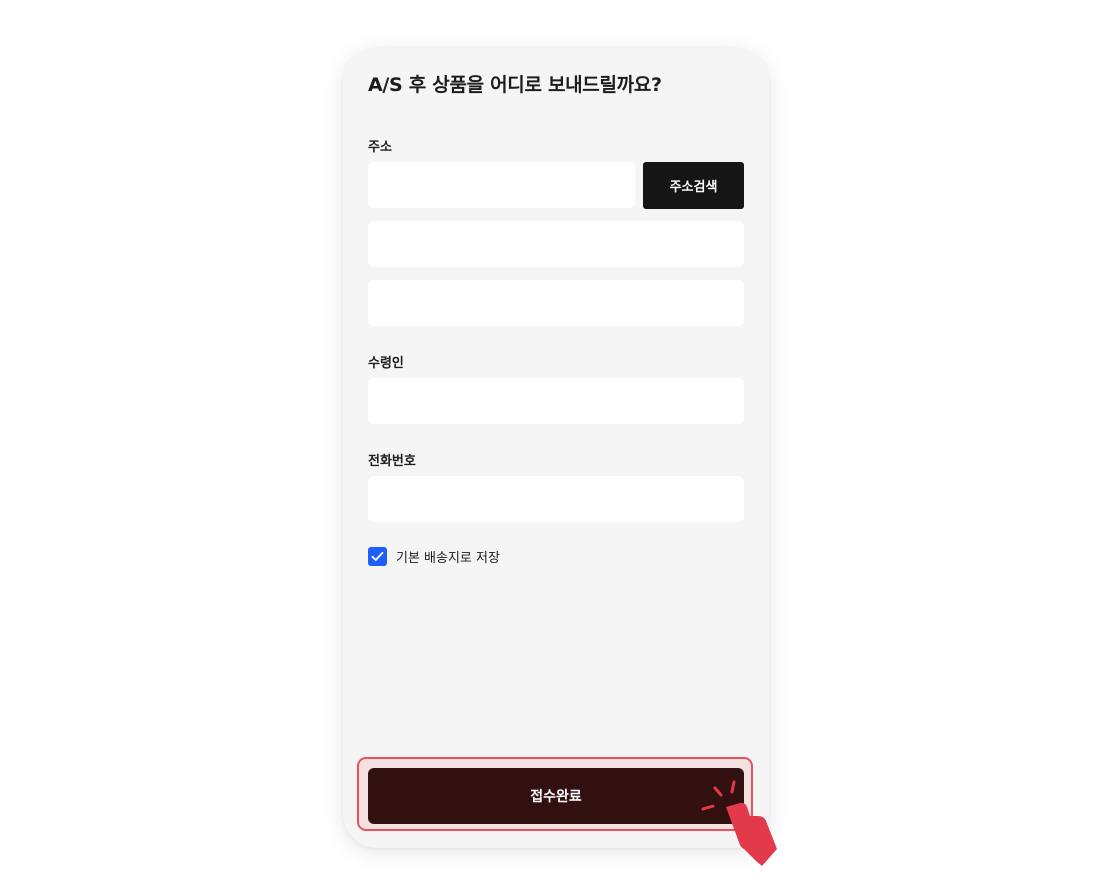 The width and height of the screenshot is (1112, 880). What do you see at coordinates (380, 147) in the screenshot?
I see `address-label: 주소` at bounding box center [380, 147].